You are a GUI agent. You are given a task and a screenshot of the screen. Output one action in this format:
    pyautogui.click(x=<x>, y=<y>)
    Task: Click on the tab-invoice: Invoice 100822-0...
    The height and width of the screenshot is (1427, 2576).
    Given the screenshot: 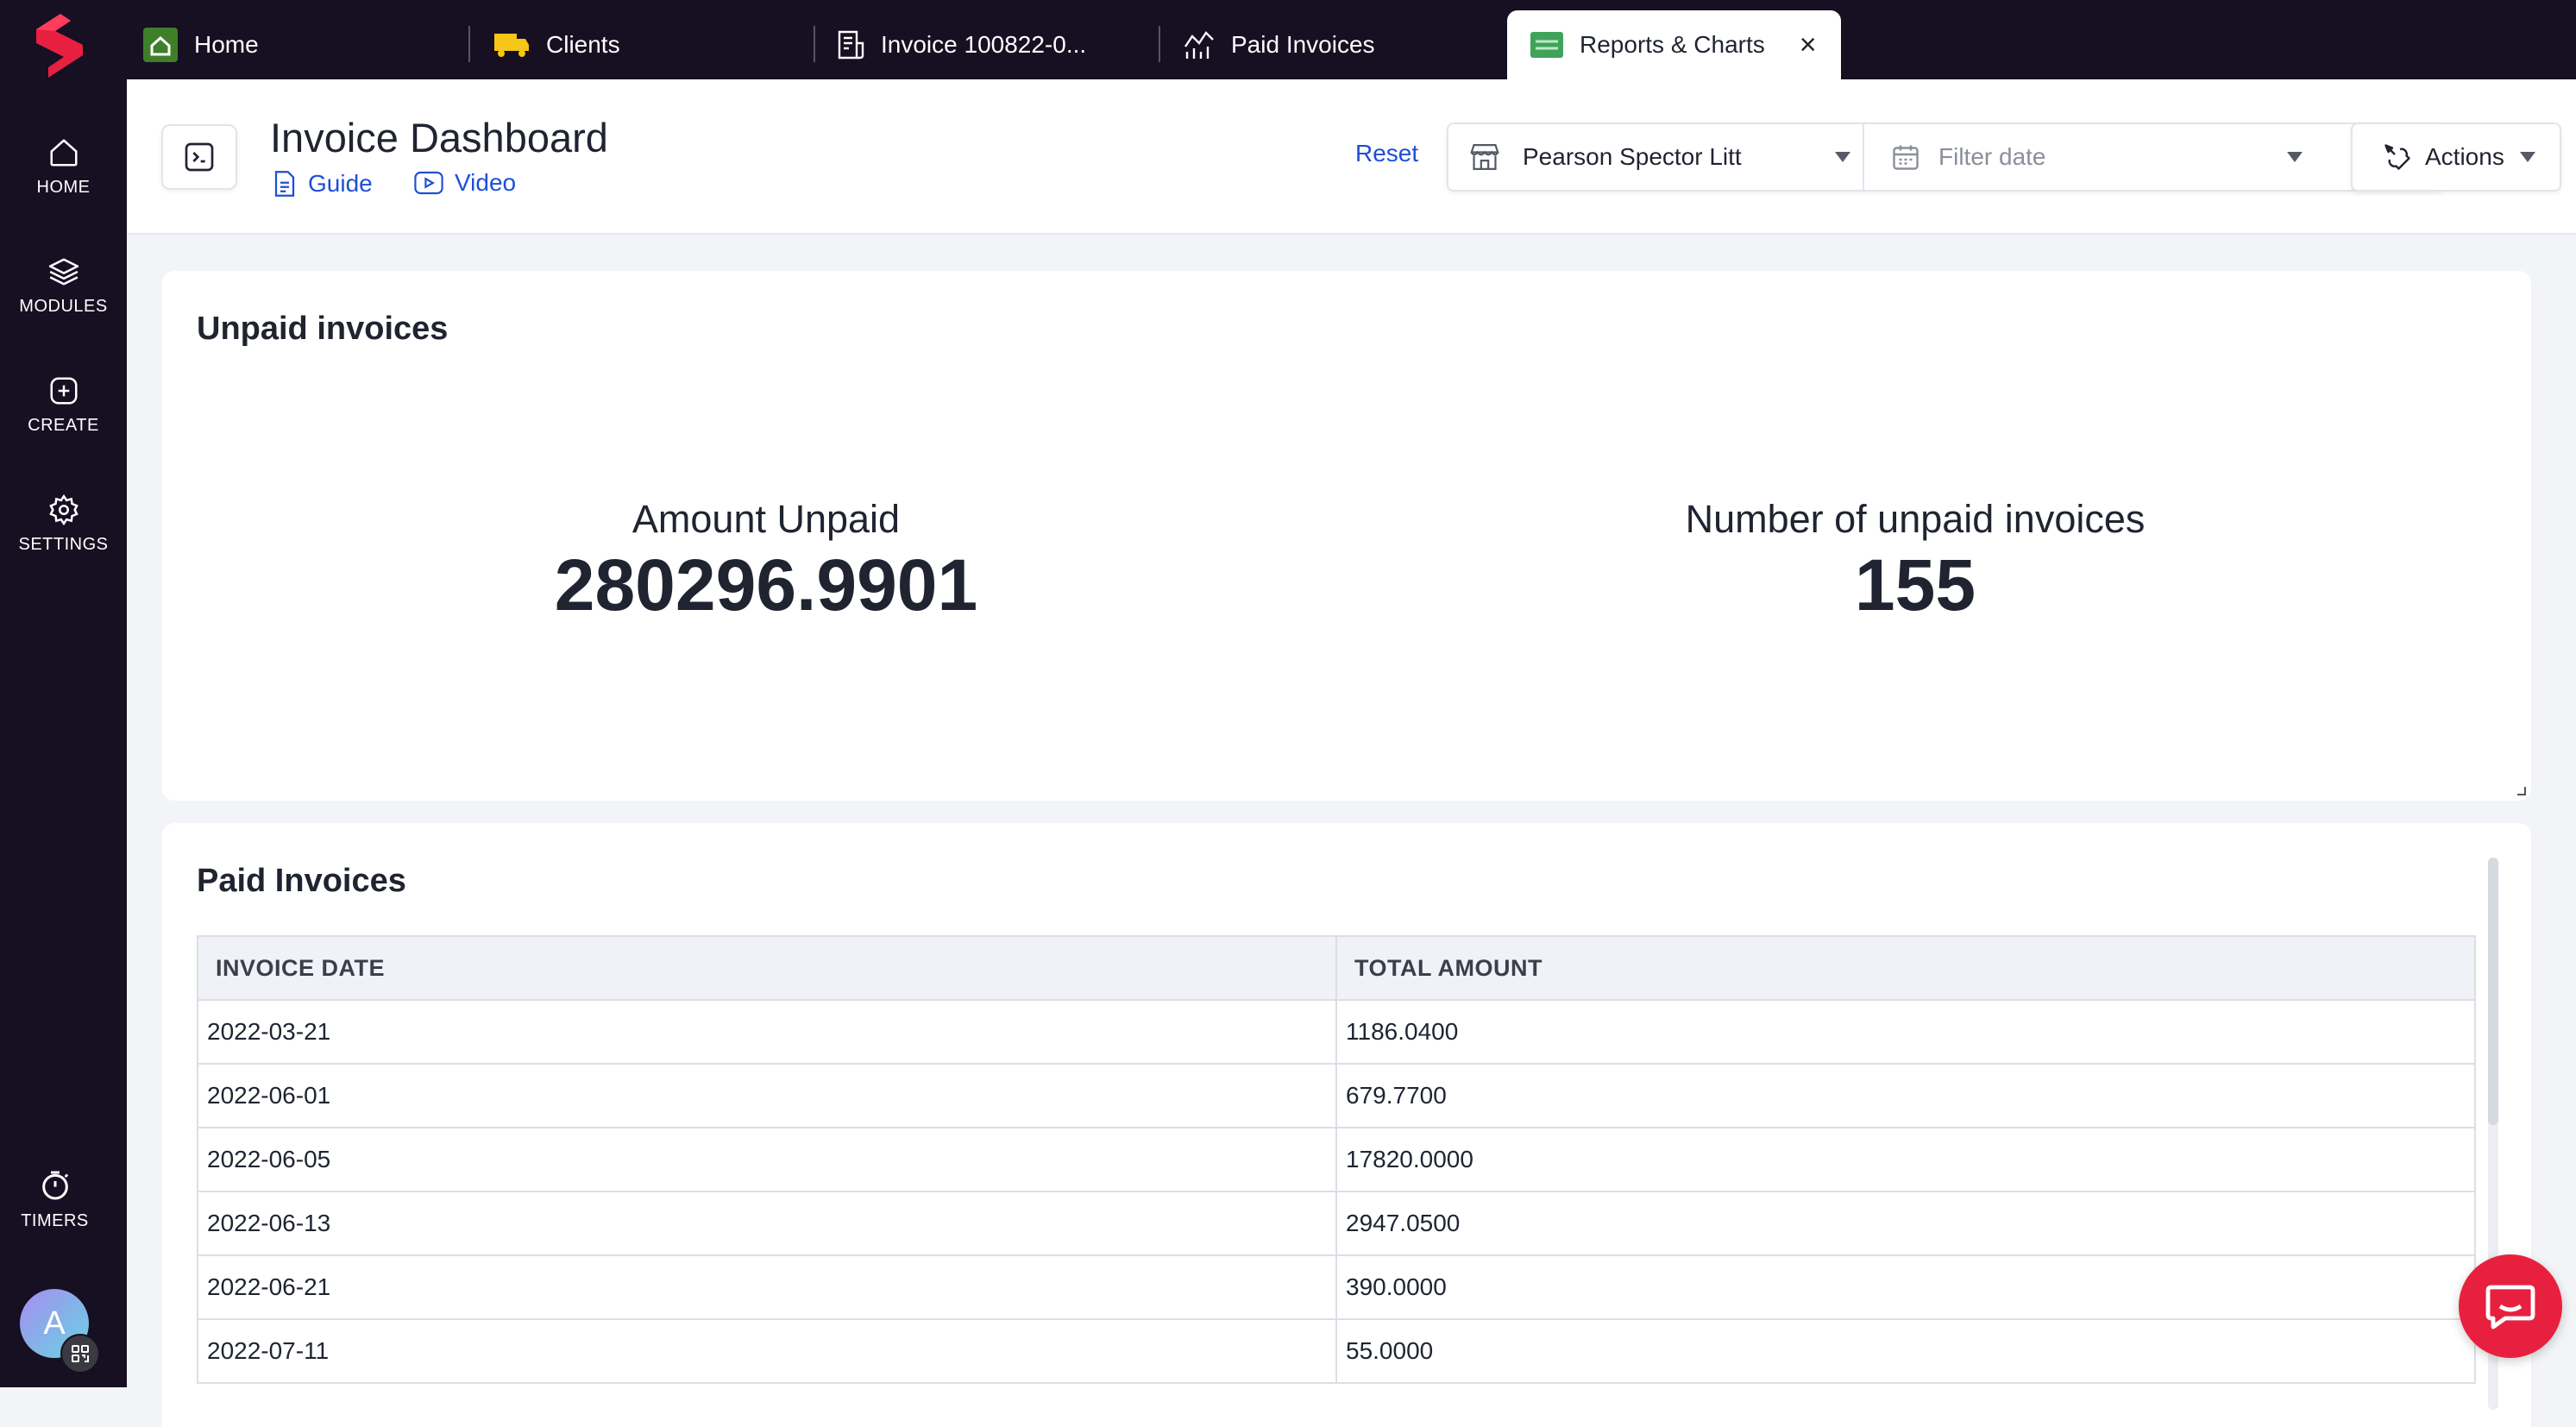 What is the action you would take?
    pyautogui.click(x=961, y=44)
    